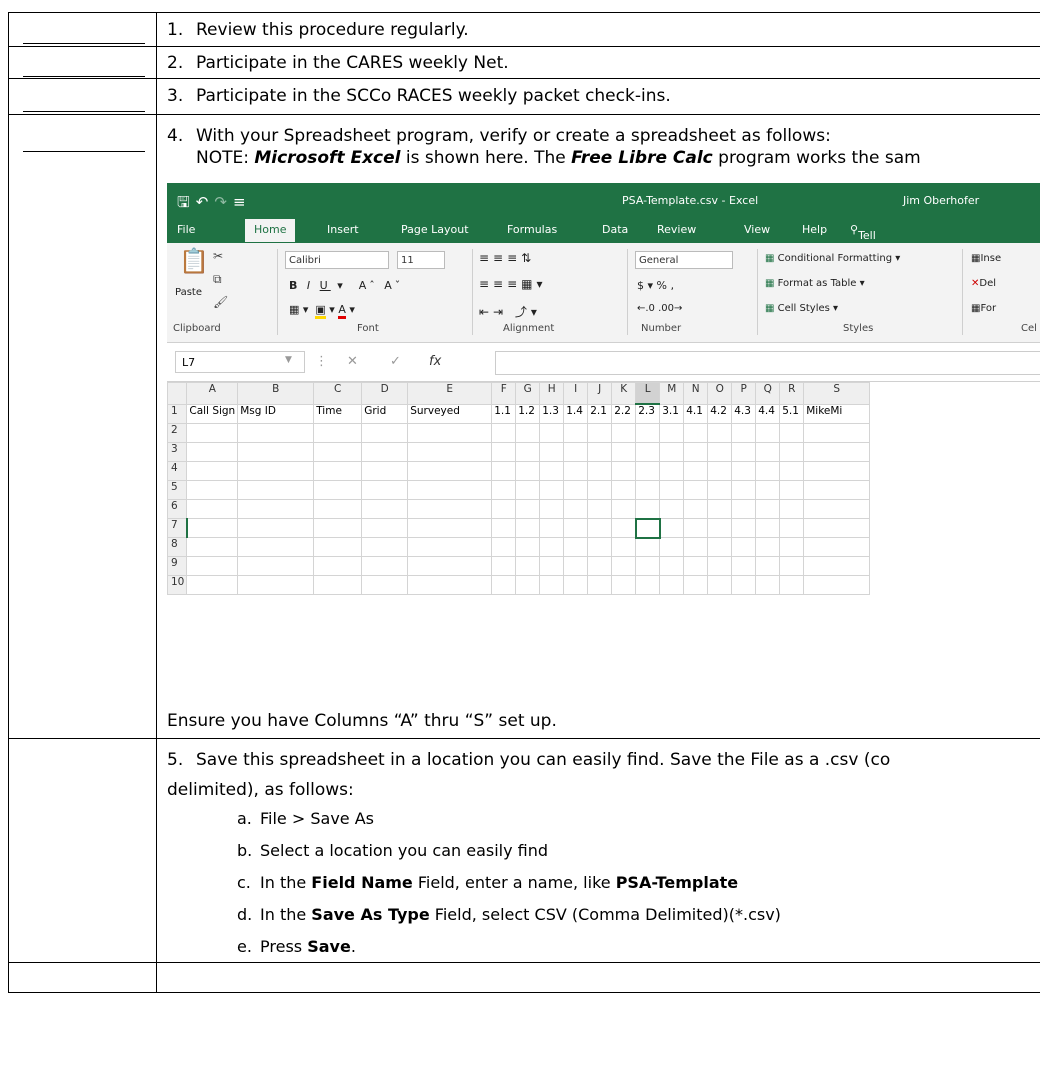  What do you see at coordinates (270, 230) in the screenshot?
I see `tab-home: Home` at bounding box center [270, 230].